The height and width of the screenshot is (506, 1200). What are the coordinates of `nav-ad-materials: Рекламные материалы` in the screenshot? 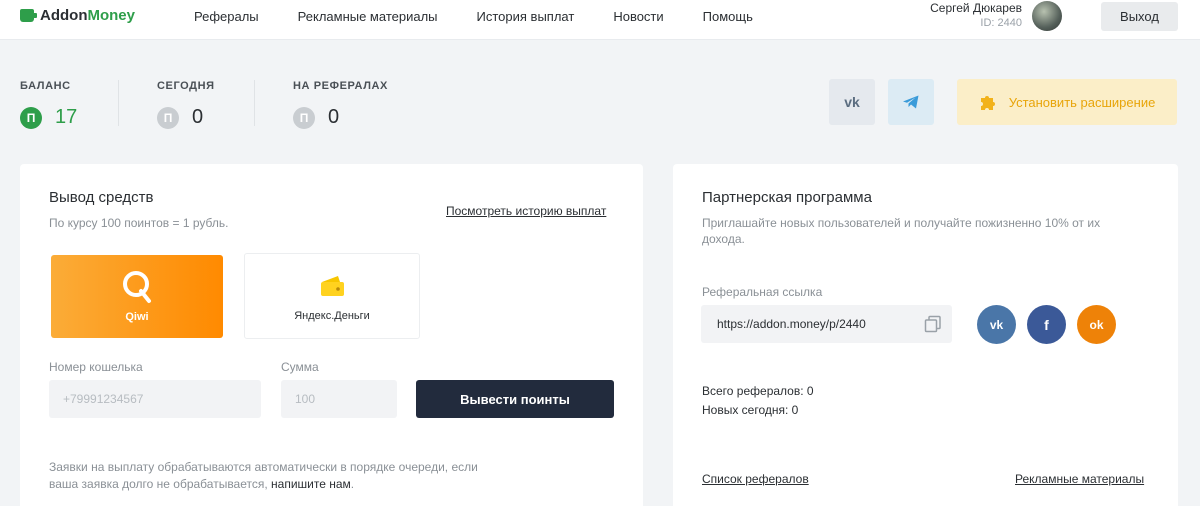 It's located at (368, 16).